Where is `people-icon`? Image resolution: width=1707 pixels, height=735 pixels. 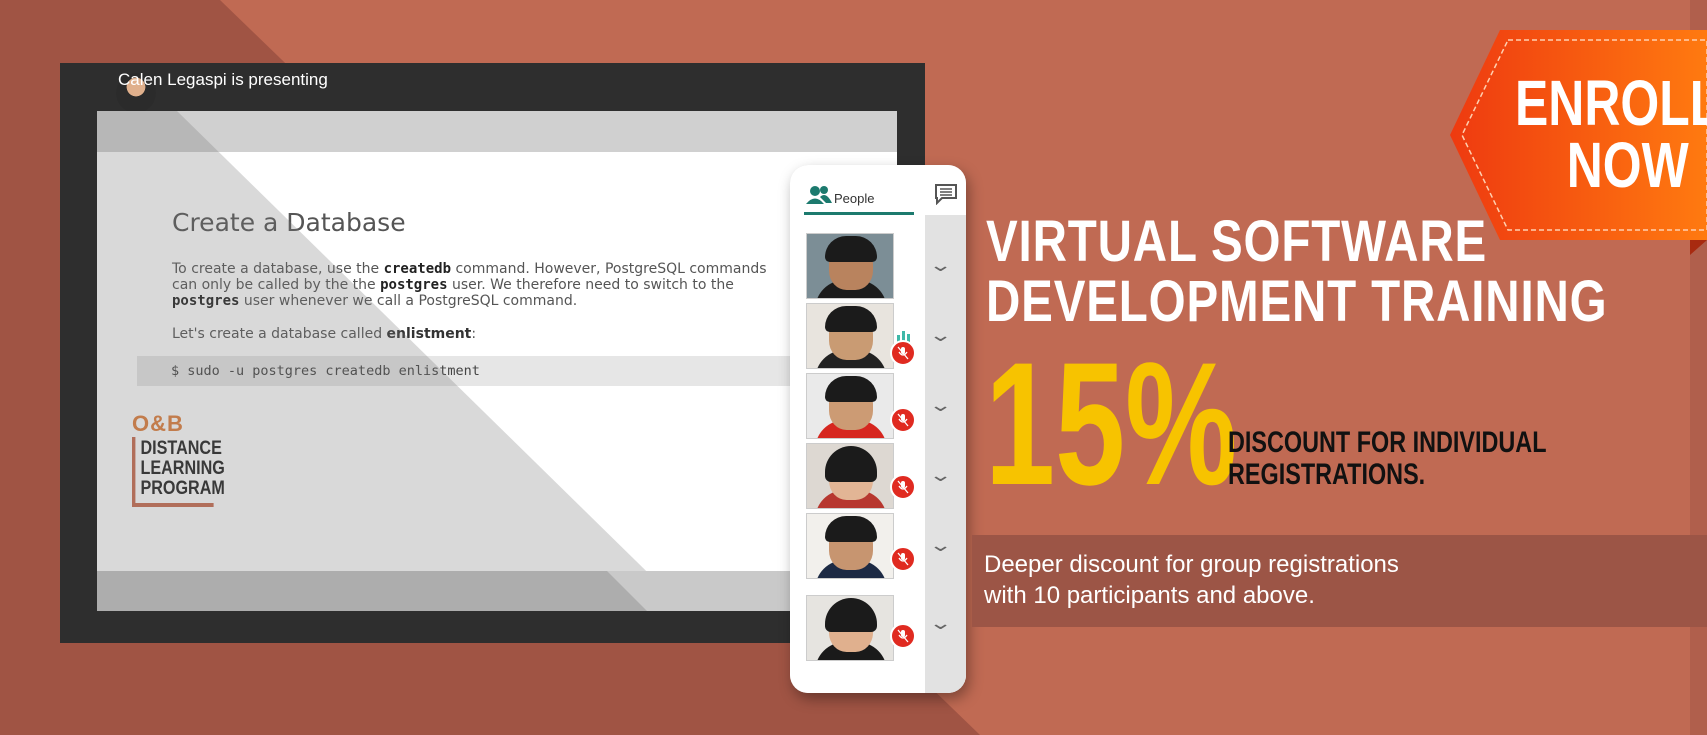 people-icon is located at coordinates (819, 195).